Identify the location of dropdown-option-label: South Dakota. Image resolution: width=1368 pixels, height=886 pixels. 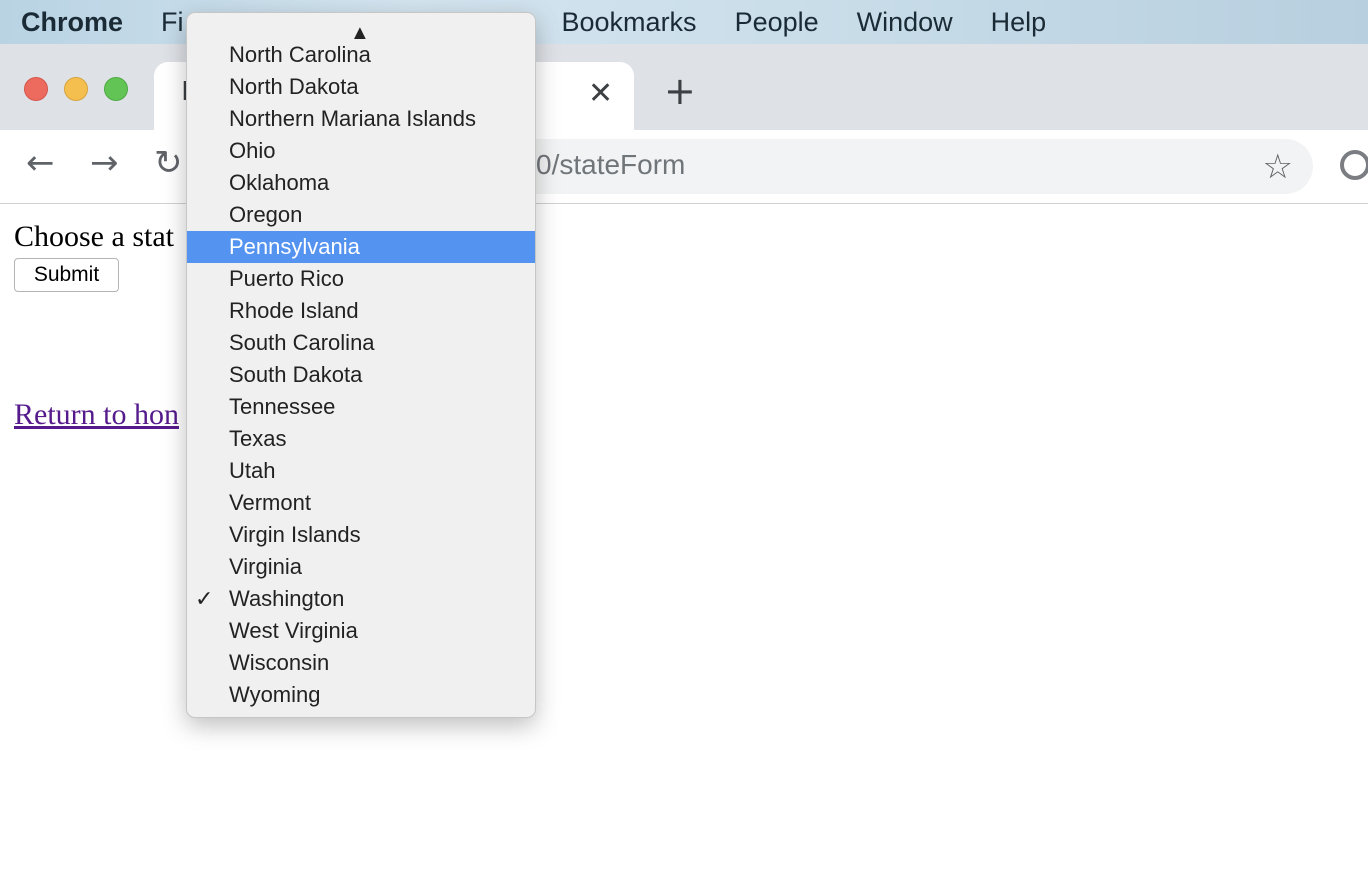
(296, 374).